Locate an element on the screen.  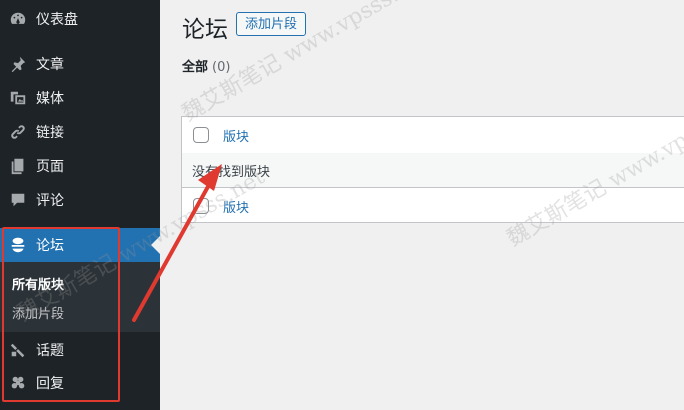
sidebar-item-dashboard: 仪表盘 is located at coordinates (80, 19).